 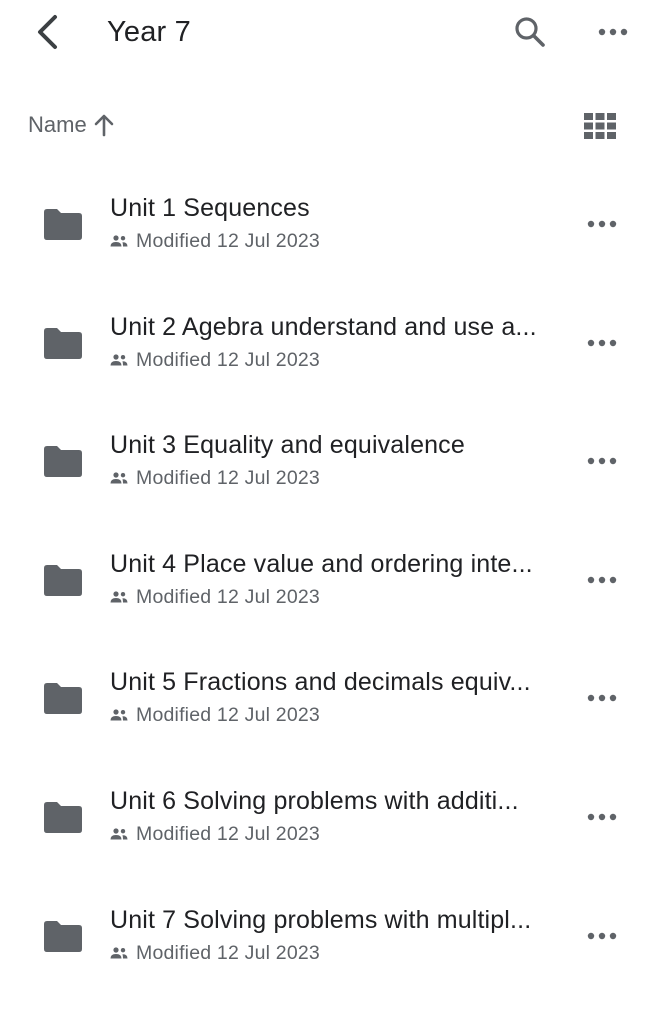 I want to click on sort-bar: Name, so click(x=330, y=125).